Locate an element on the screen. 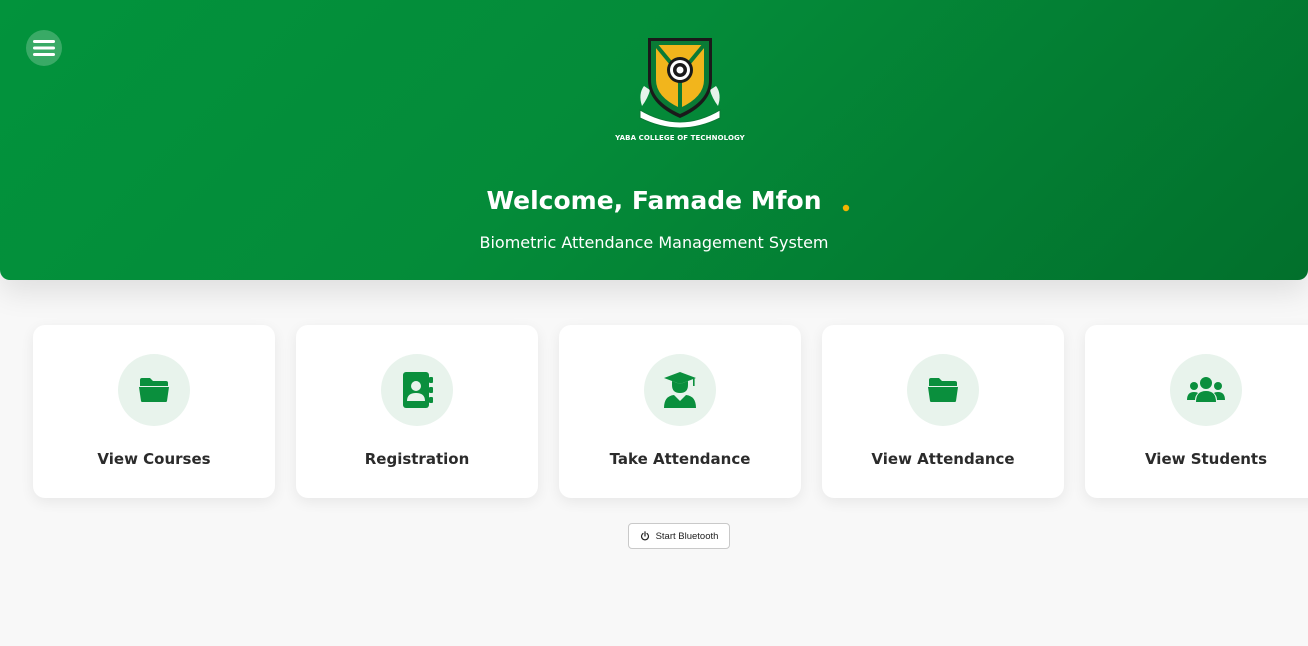 This screenshot has width=1308, height=646. college-crest-icon is located at coordinates (680, 83).